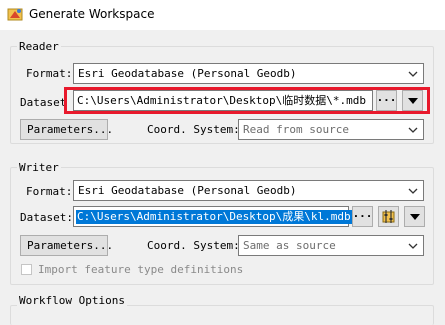 This screenshot has height=325, width=445. What do you see at coordinates (296, 129) in the screenshot?
I see `reader-coord-value: Read from source` at bounding box center [296, 129].